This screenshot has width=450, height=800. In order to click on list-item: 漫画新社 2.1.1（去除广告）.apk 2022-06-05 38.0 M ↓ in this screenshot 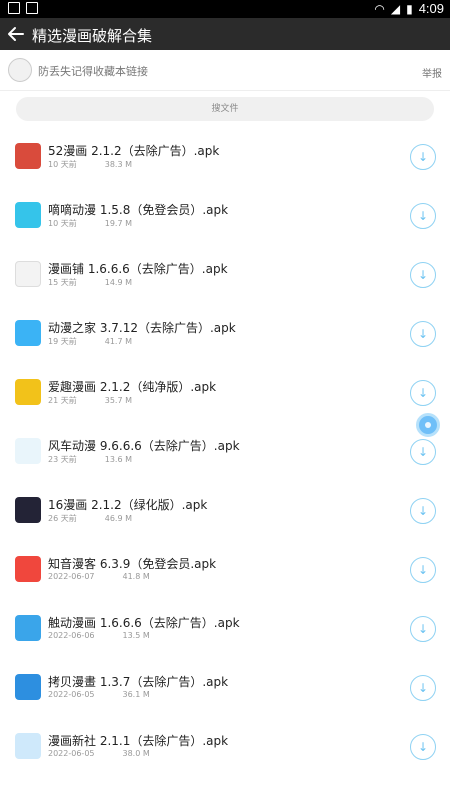, I will do `click(225, 747)`.